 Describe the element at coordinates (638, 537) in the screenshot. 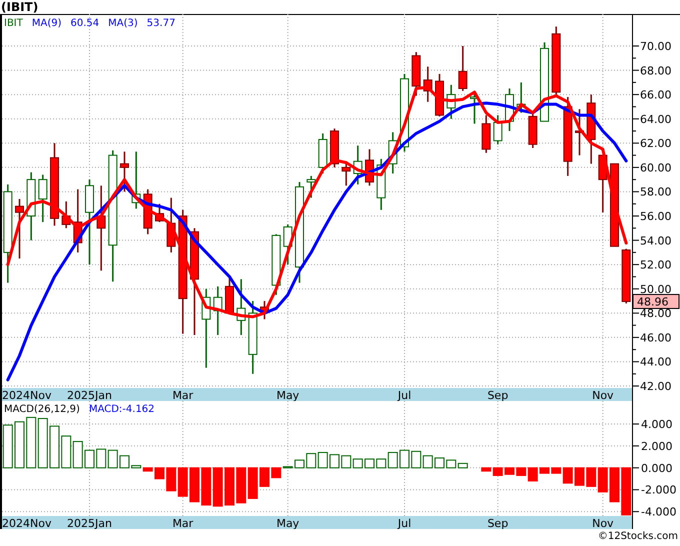

I see `copyright-text: ©12Stocks.com` at that location.